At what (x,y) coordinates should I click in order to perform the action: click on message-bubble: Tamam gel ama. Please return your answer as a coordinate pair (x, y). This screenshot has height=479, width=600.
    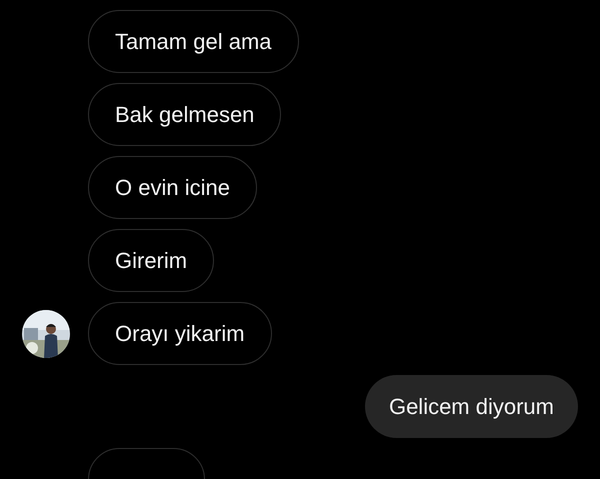
    Looking at the image, I should click on (193, 41).